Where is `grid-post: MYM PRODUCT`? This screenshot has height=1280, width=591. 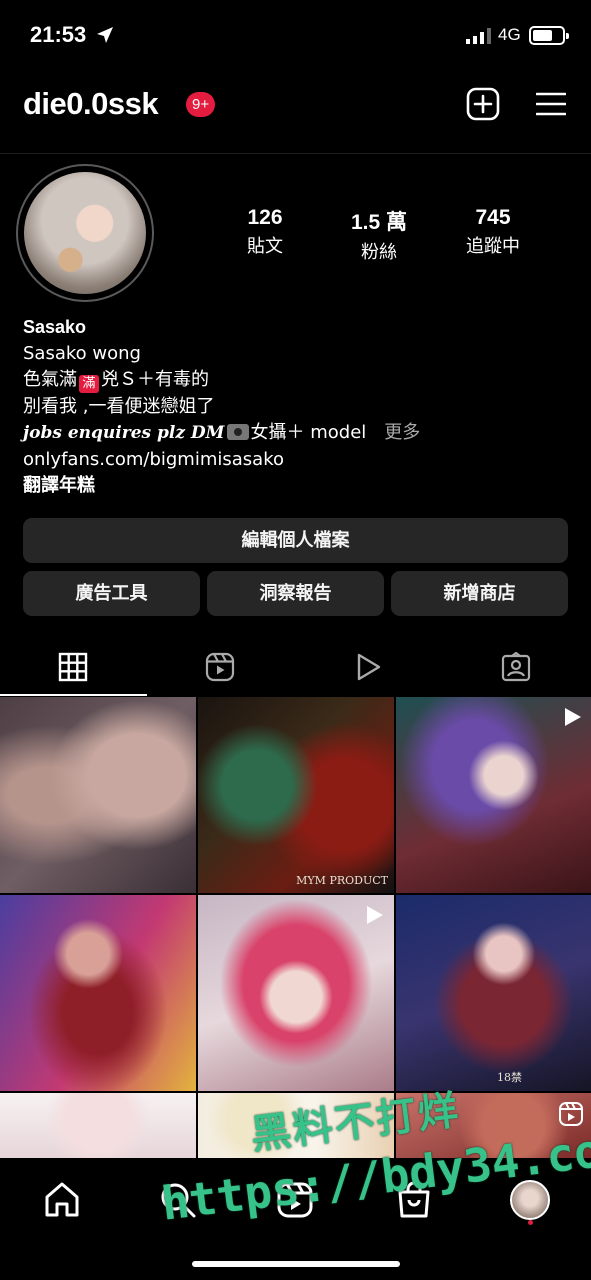
grid-post: MYM PRODUCT is located at coordinates (296, 795).